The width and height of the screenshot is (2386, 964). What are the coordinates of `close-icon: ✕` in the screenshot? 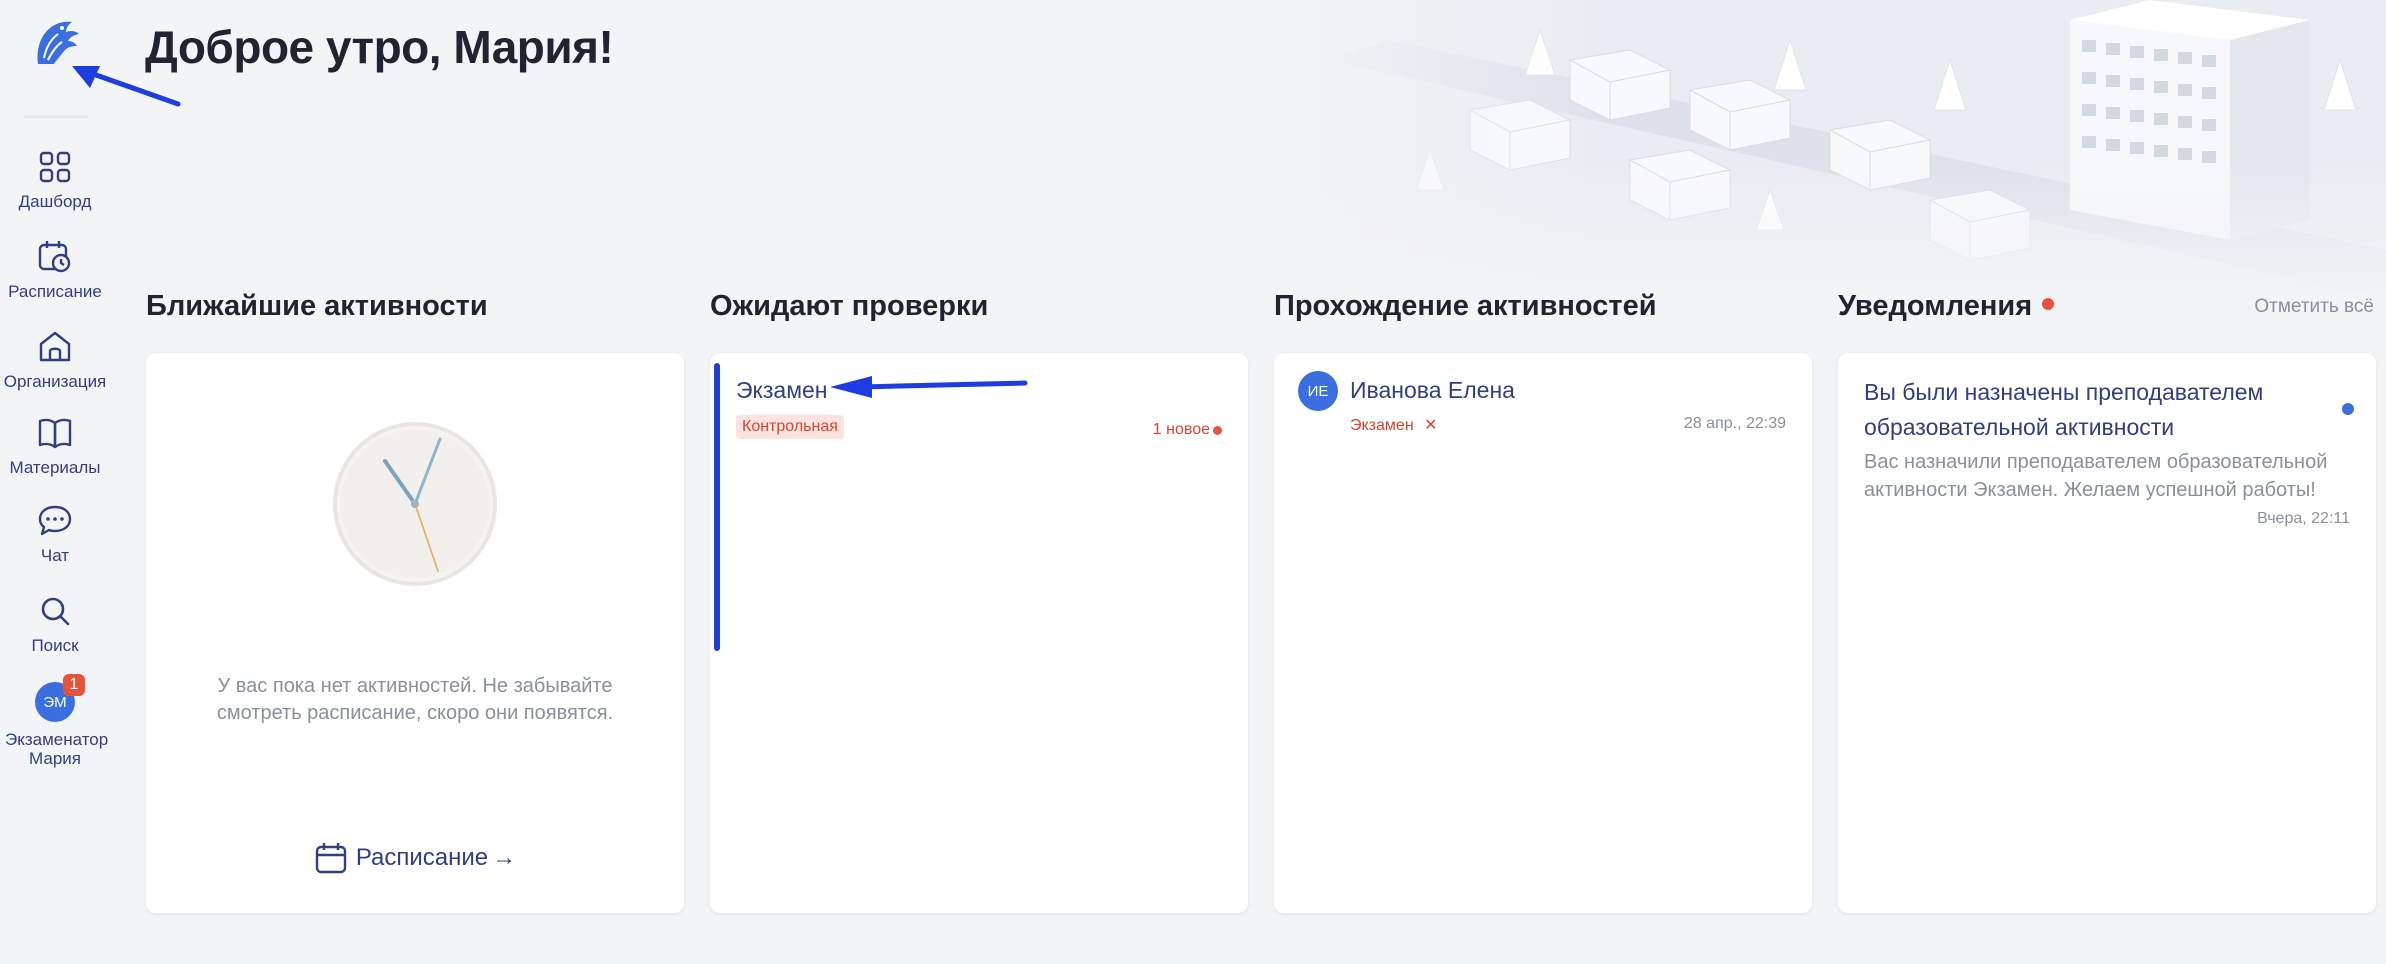 It's located at (1431, 425).